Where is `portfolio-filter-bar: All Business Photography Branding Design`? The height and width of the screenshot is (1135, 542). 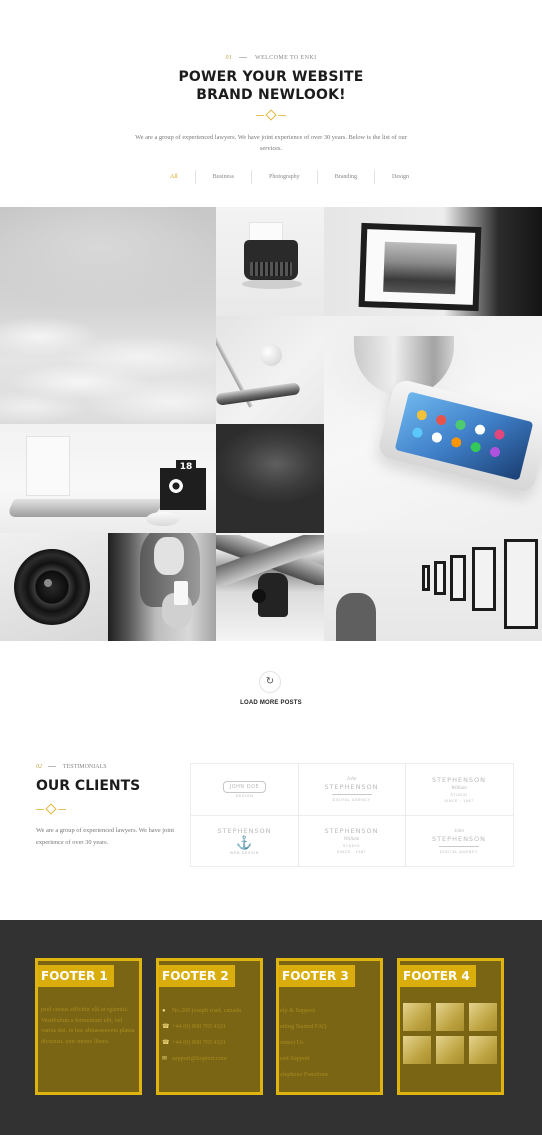
portfolio-filter-bar: All Business Photography Branding Design is located at coordinates (293, 177).